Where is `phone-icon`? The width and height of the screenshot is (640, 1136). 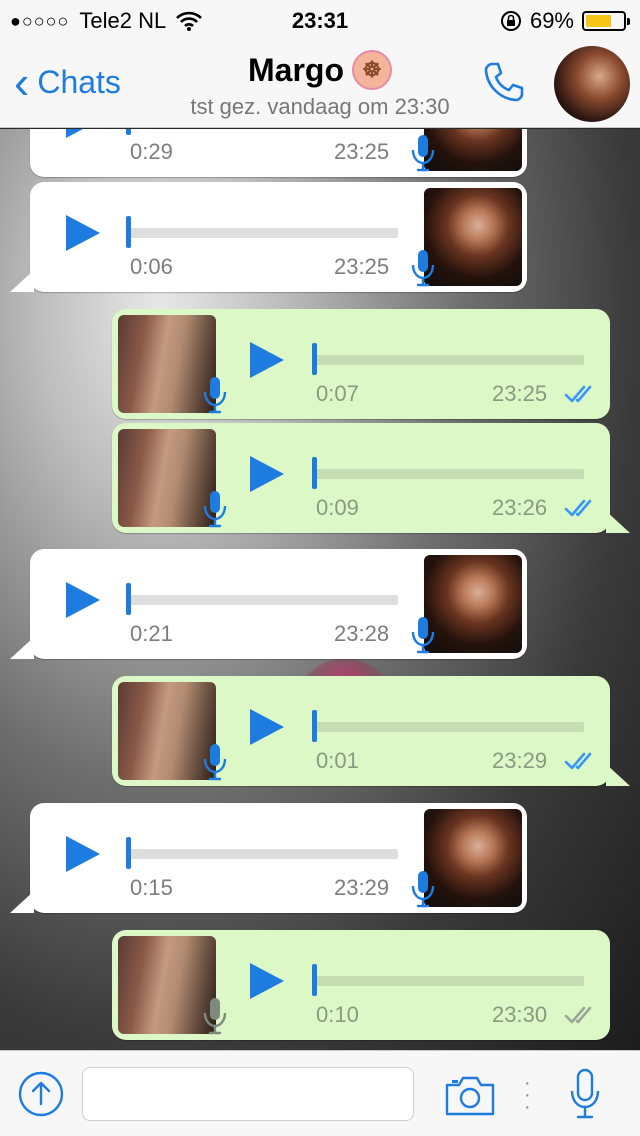
phone-icon is located at coordinates (504, 82).